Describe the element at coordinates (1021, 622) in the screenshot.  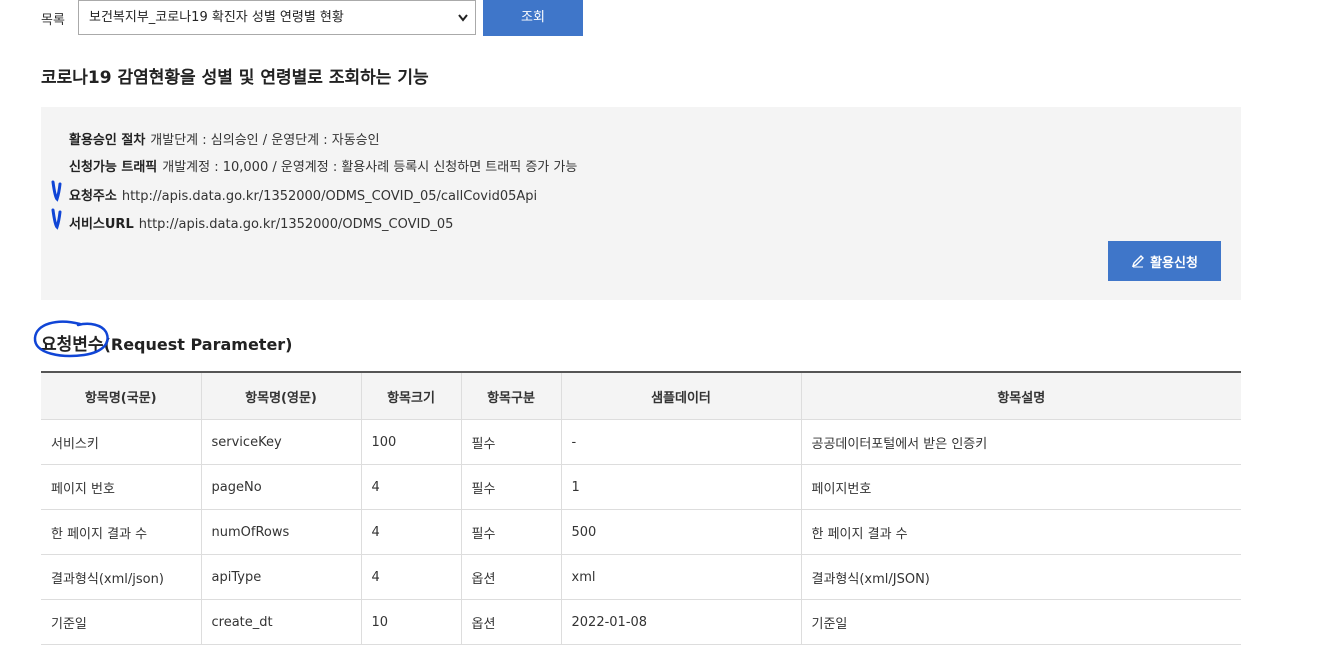
I see `cell-description: 기준일` at that location.